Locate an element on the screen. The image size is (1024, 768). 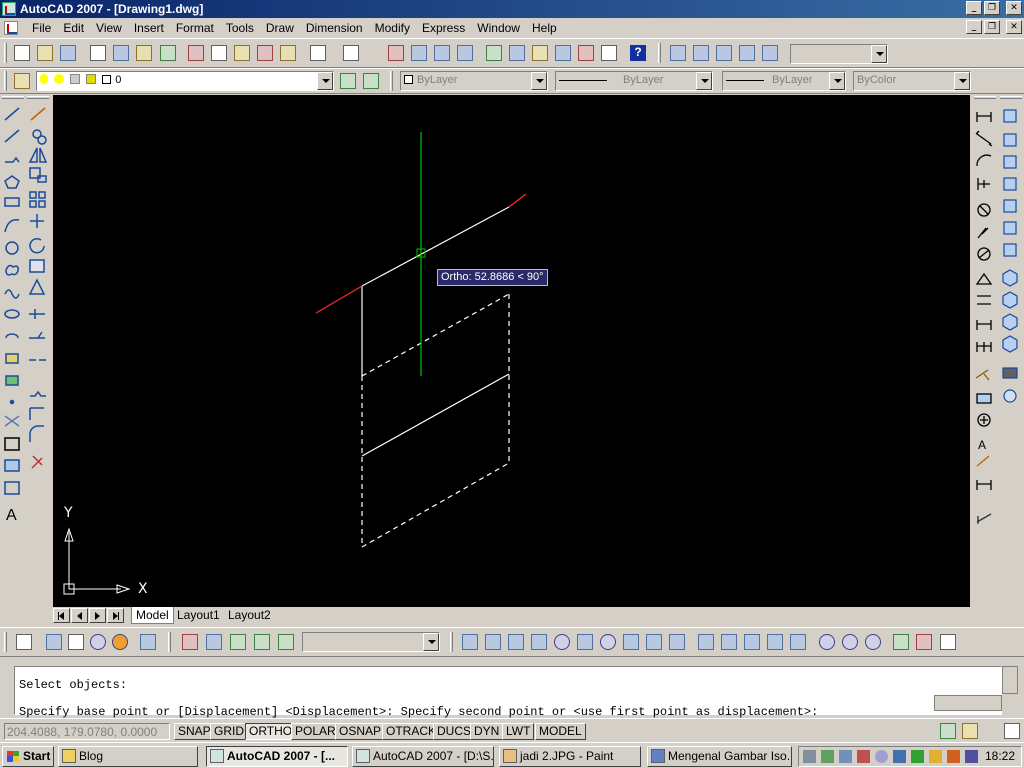
match-properties-icon is located at coordinates (265, 53).